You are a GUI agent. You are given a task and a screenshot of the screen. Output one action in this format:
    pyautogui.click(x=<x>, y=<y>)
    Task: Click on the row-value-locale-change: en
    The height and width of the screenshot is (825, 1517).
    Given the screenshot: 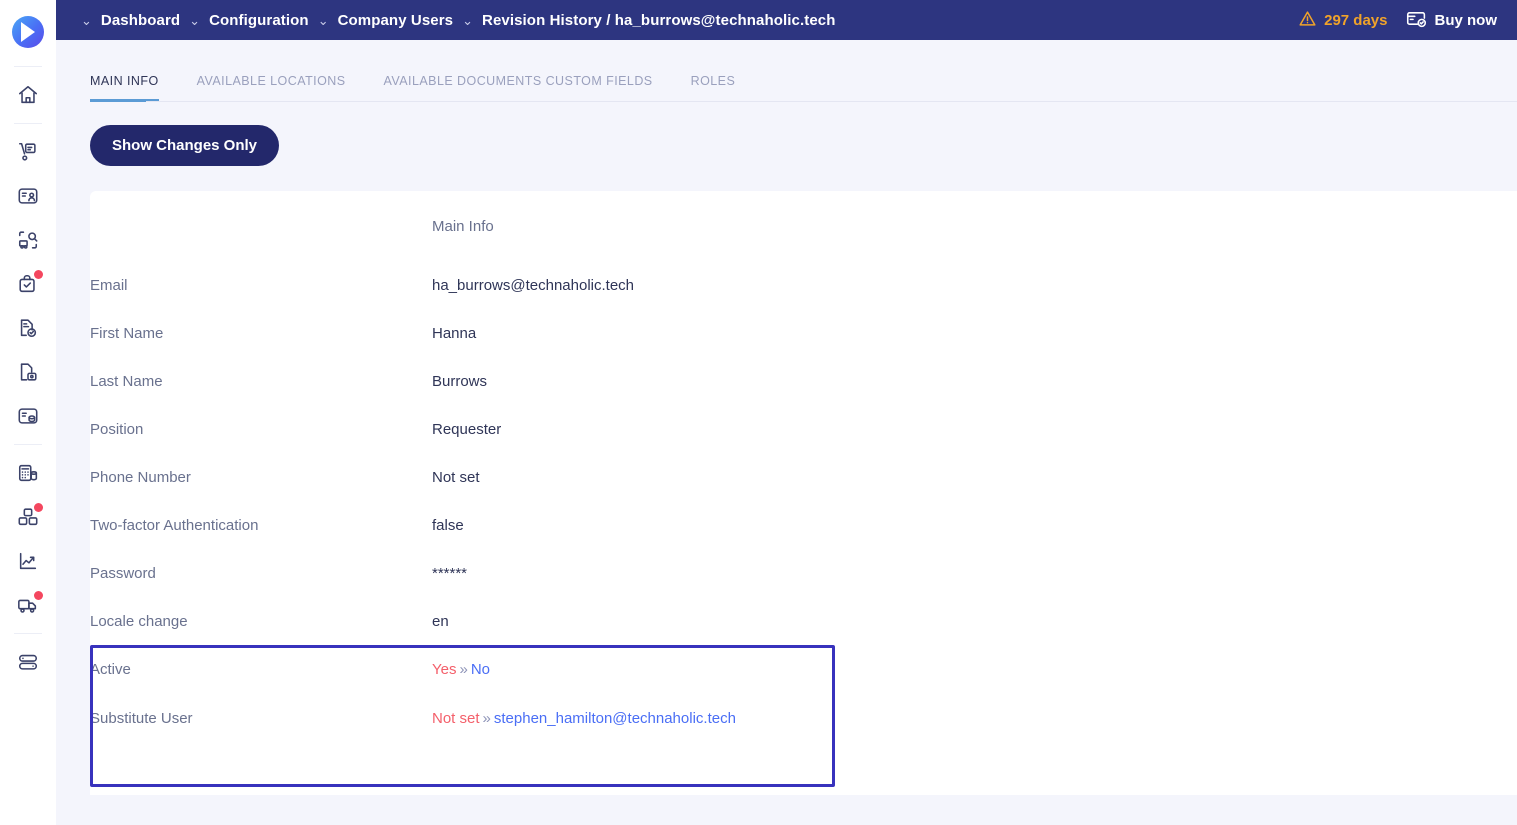 What is the action you would take?
    pyautogui.click(x=440, y=621)
    